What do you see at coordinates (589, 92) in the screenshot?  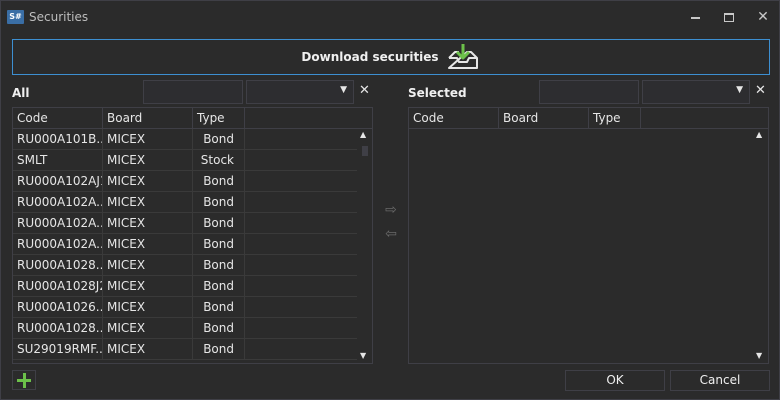 I see `right-filter-input` at bounding box center [589, 92].